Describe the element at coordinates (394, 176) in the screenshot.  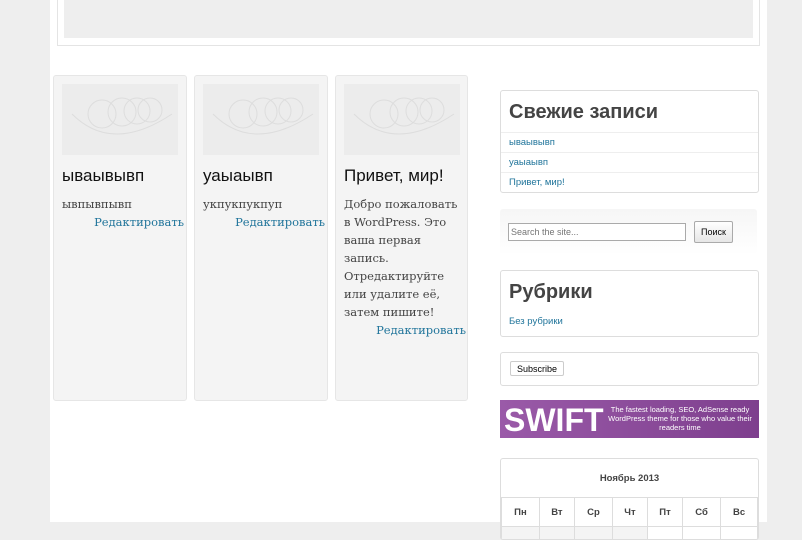
I see `post-title: Привет, мир!` at that location.